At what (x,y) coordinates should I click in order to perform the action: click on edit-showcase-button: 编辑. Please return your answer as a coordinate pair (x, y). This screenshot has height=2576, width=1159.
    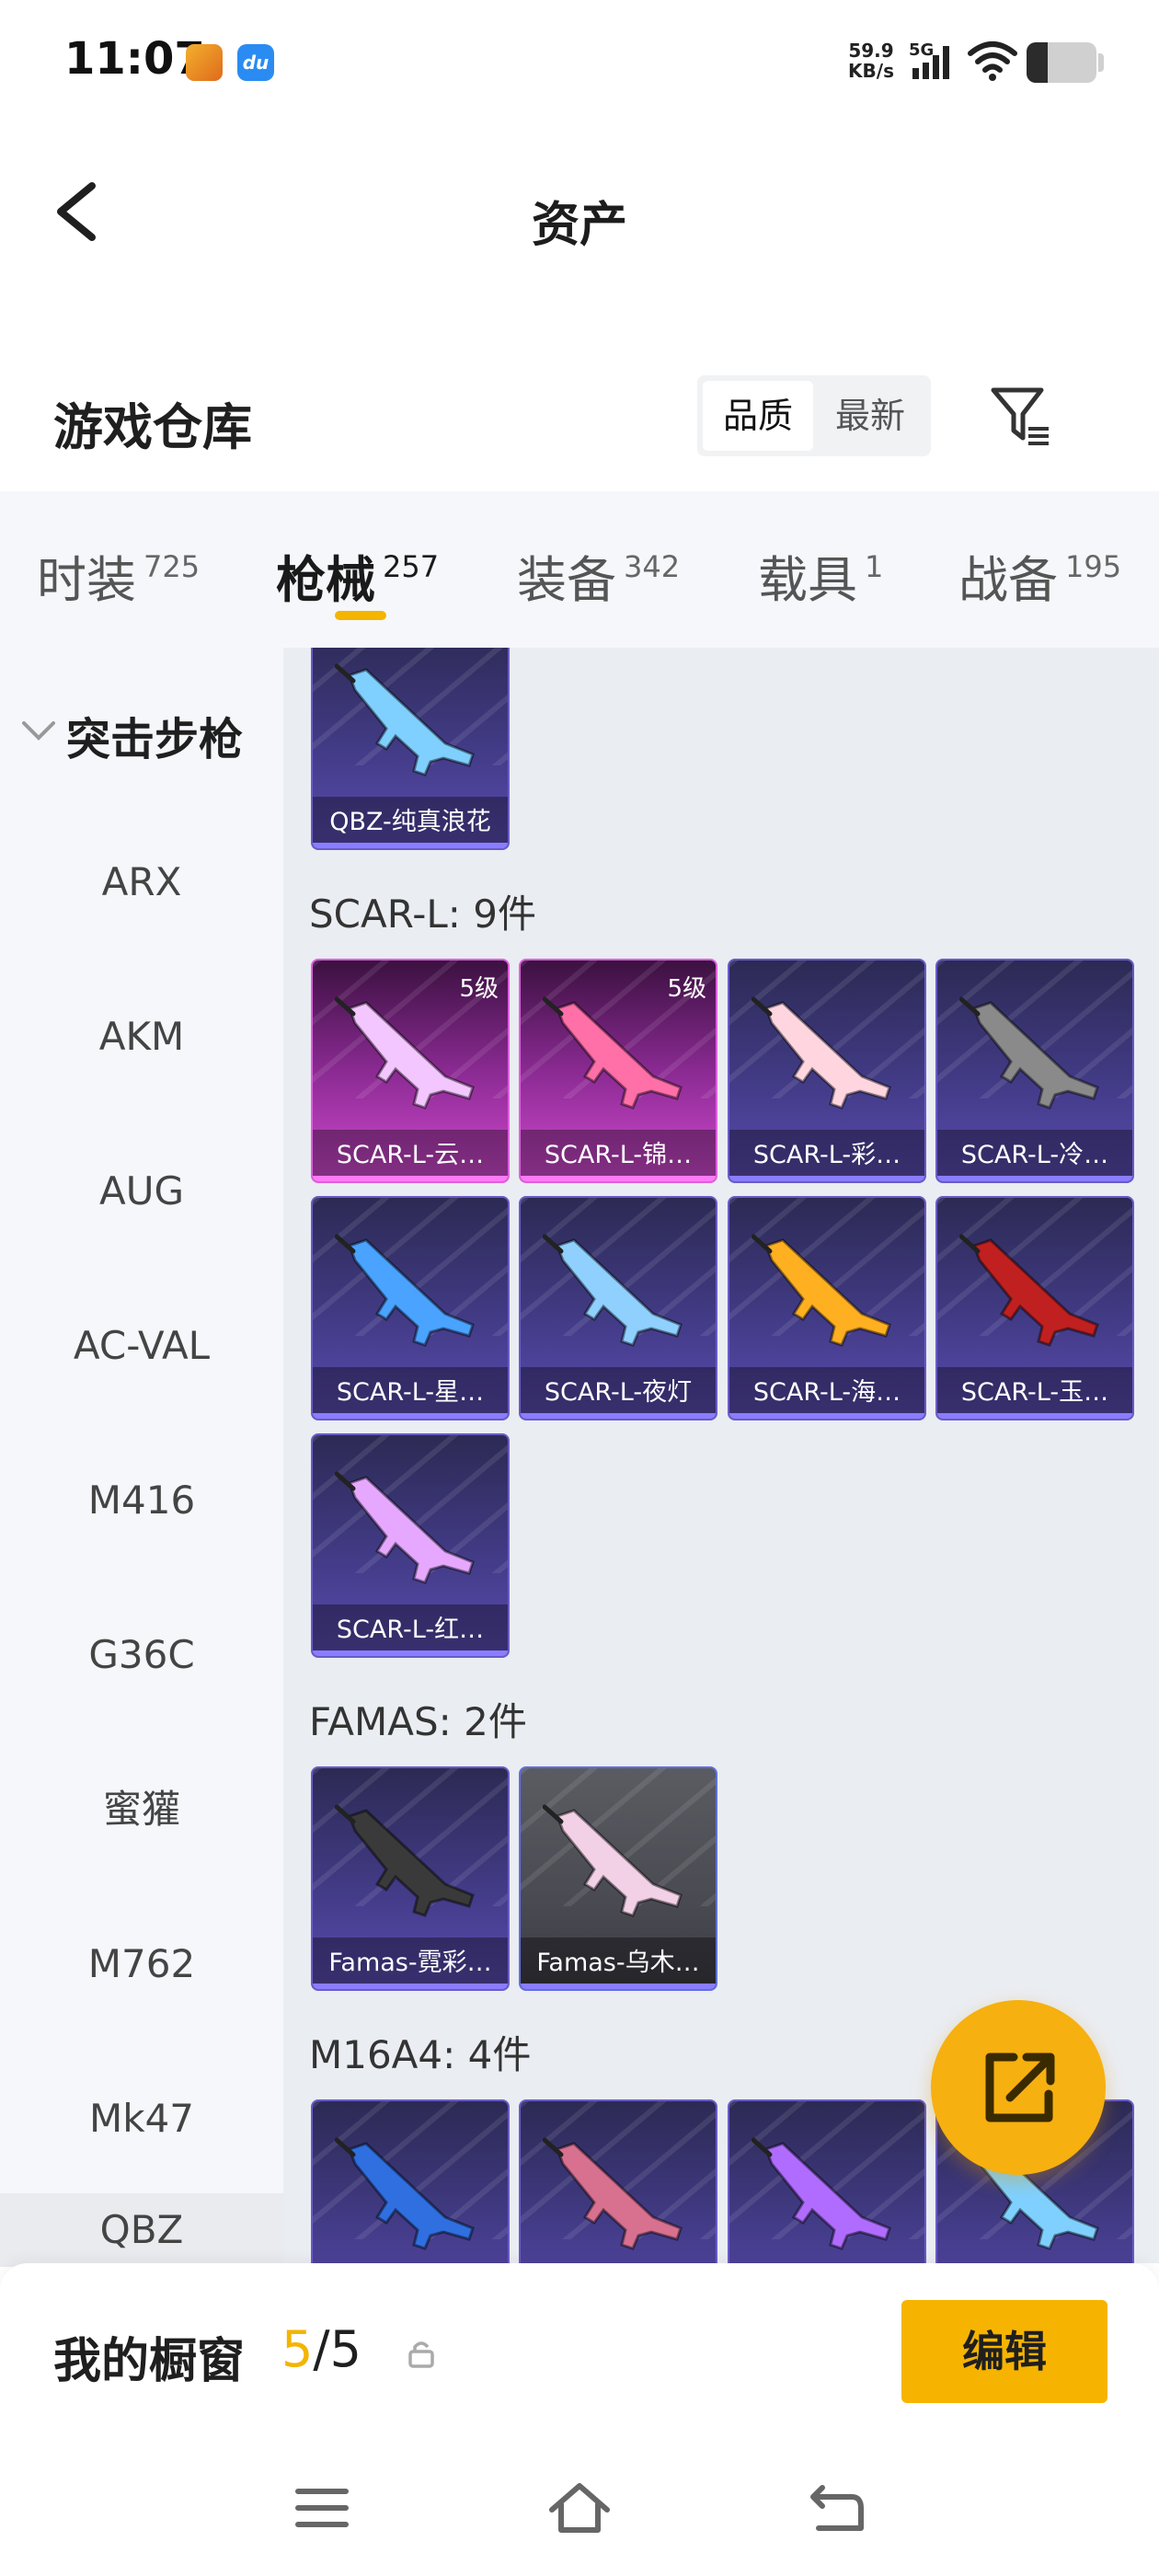
    Looking at the image, I should click on (1004, 2351).